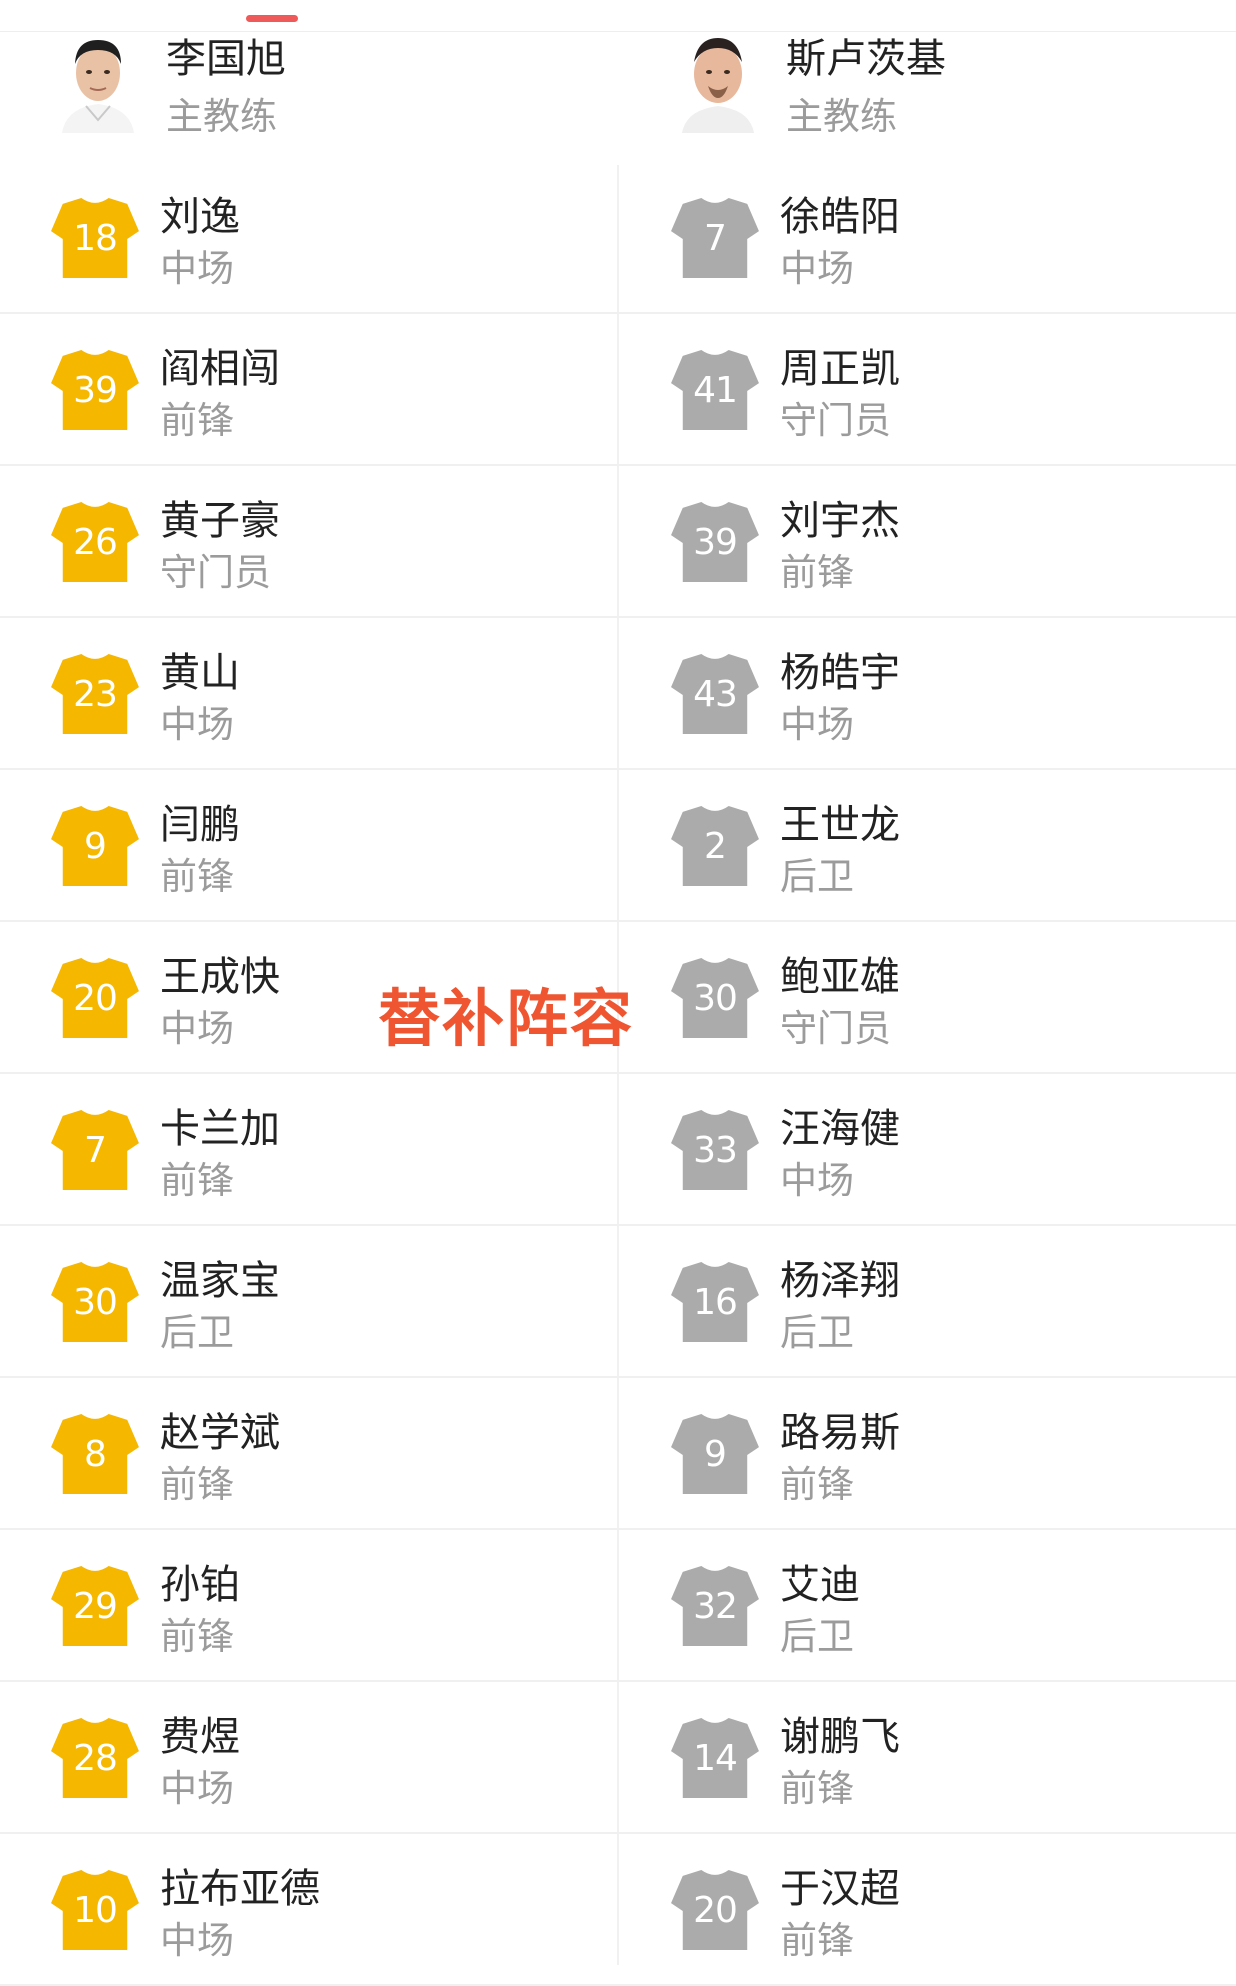 This screenshot has height=1986, width=1236. What do you see at coordinates (840, 825) in the screenshot?
I see `player-name: 王世龙` at bounding box center [840, 825].